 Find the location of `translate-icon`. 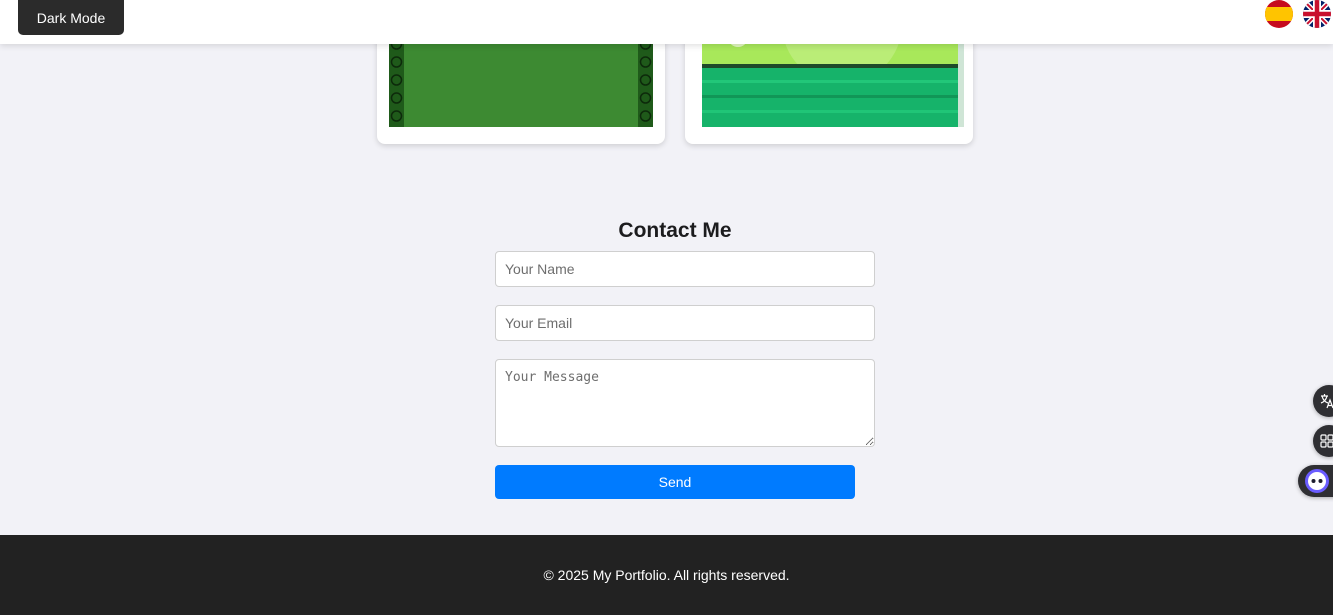

translate-icon is located at coordinates (1323, 401).